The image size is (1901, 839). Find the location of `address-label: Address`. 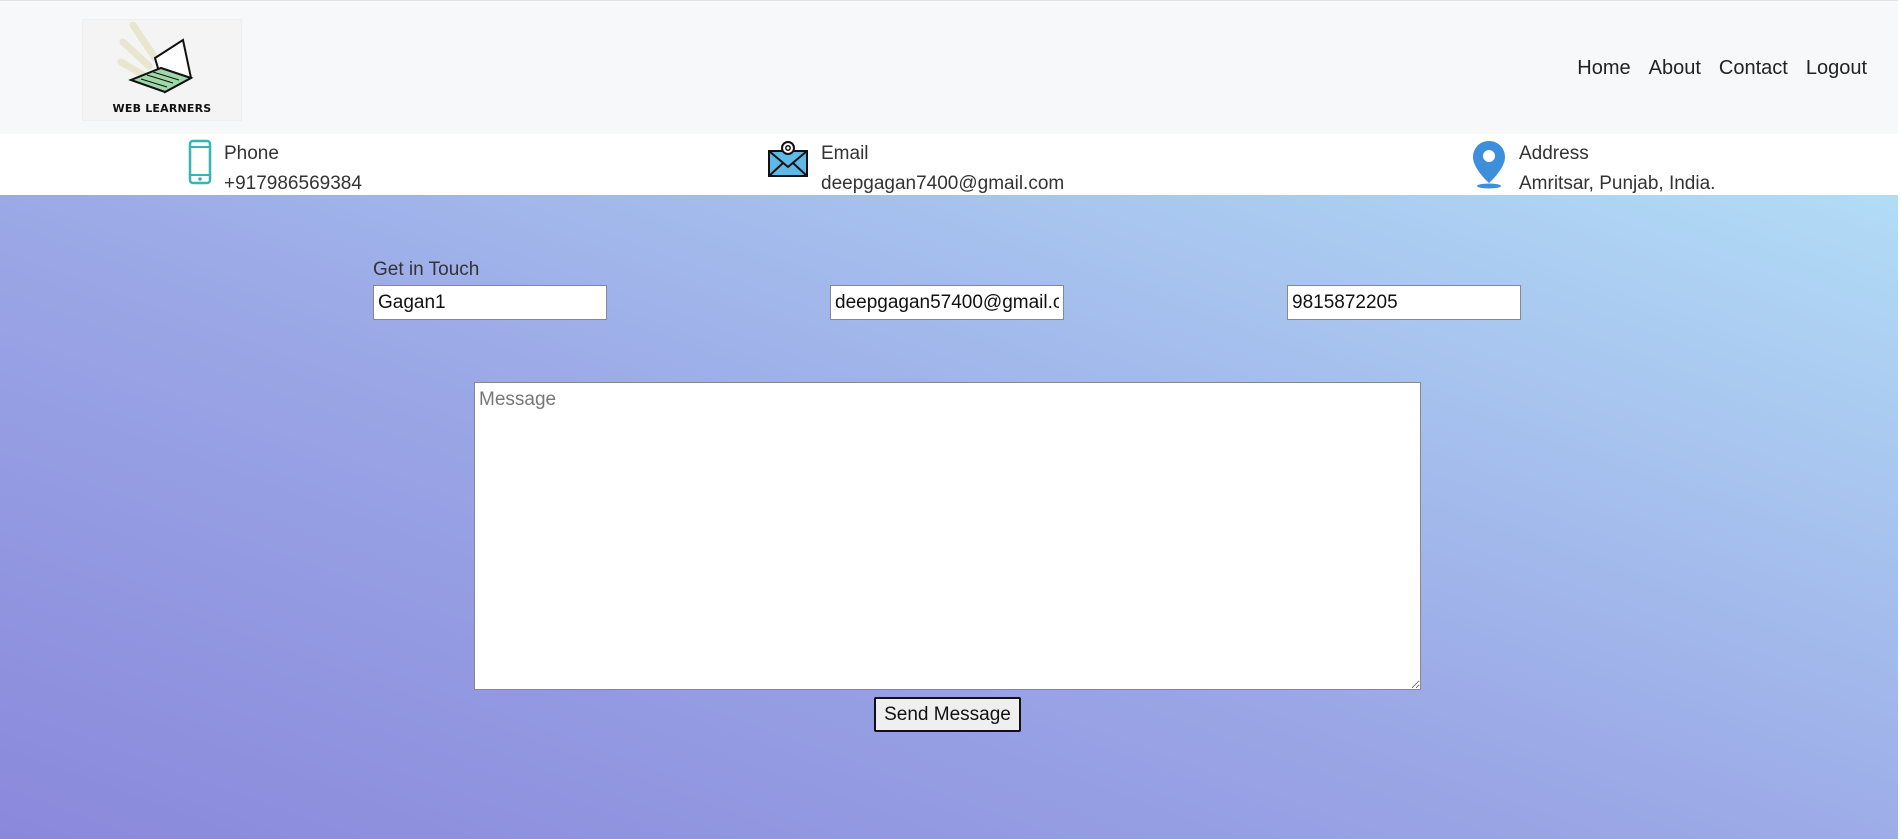

address-label: Address is located at coordinates (1554, 153).